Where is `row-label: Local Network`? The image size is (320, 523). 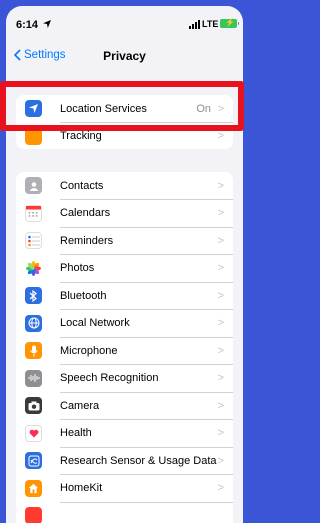
row-label: Local Network is located at coordinates (95, 323).